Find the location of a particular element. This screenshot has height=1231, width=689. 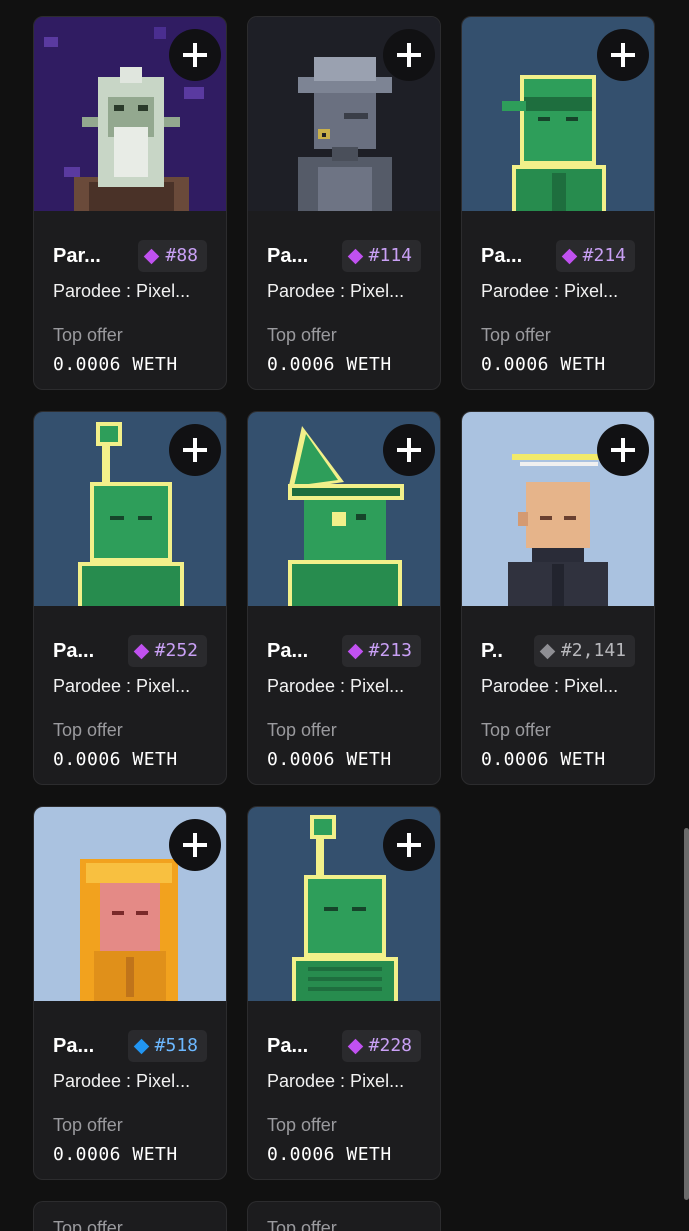

token-badge: #214 is located at coordinates (595, 256).